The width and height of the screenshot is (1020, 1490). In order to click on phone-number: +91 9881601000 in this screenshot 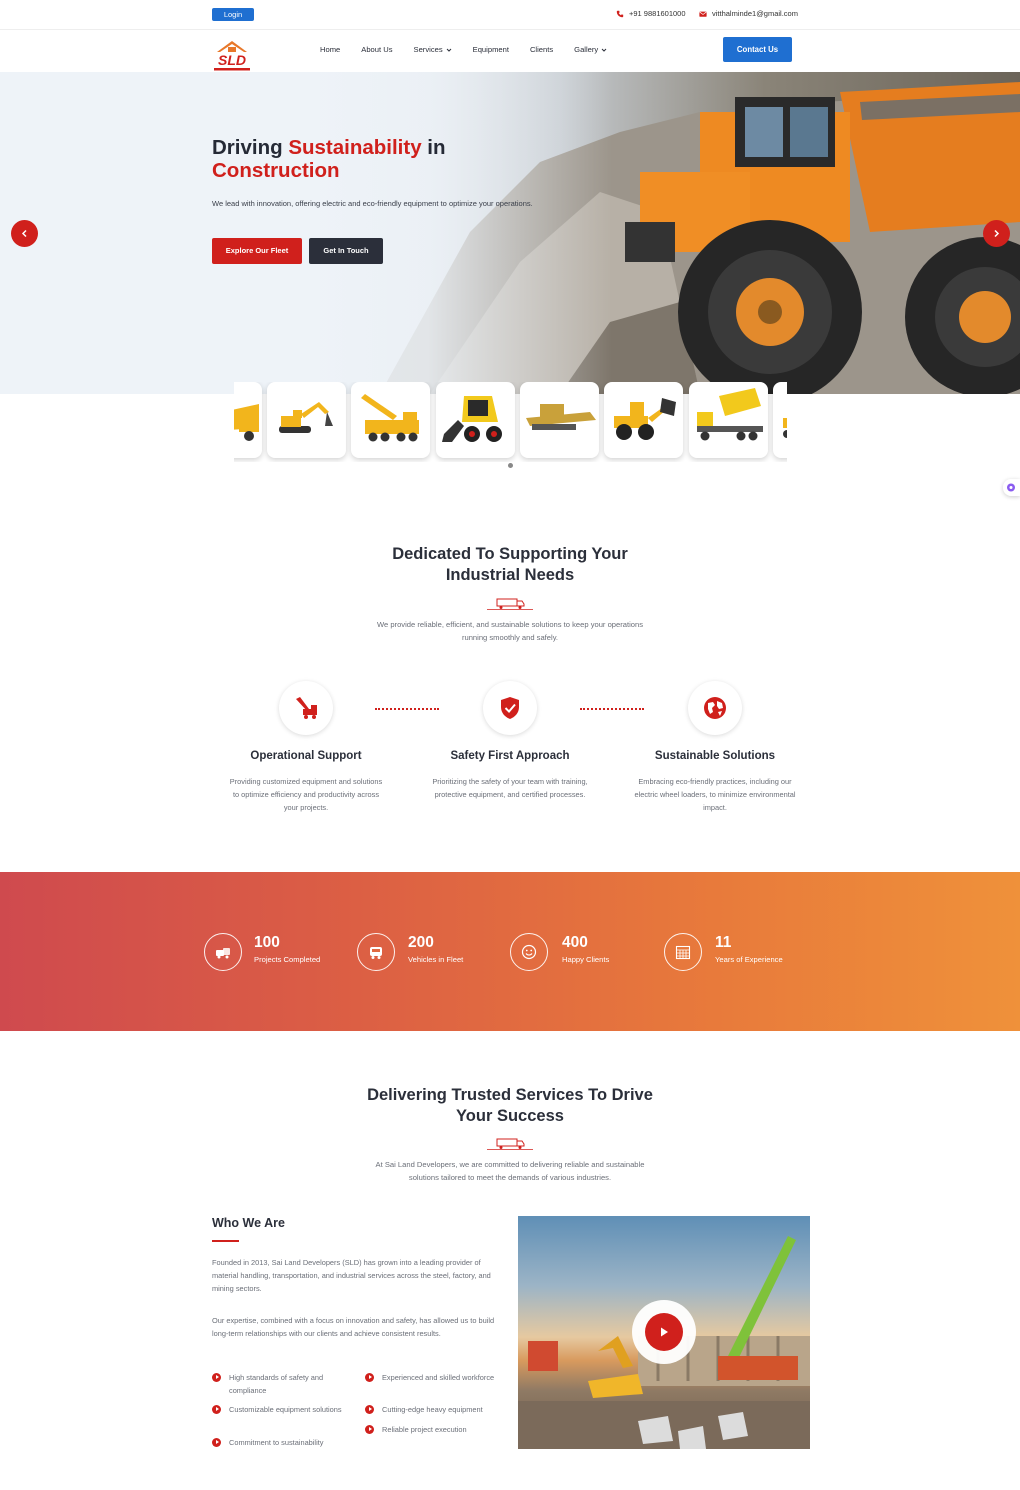, I will do `click(657, 13)`.